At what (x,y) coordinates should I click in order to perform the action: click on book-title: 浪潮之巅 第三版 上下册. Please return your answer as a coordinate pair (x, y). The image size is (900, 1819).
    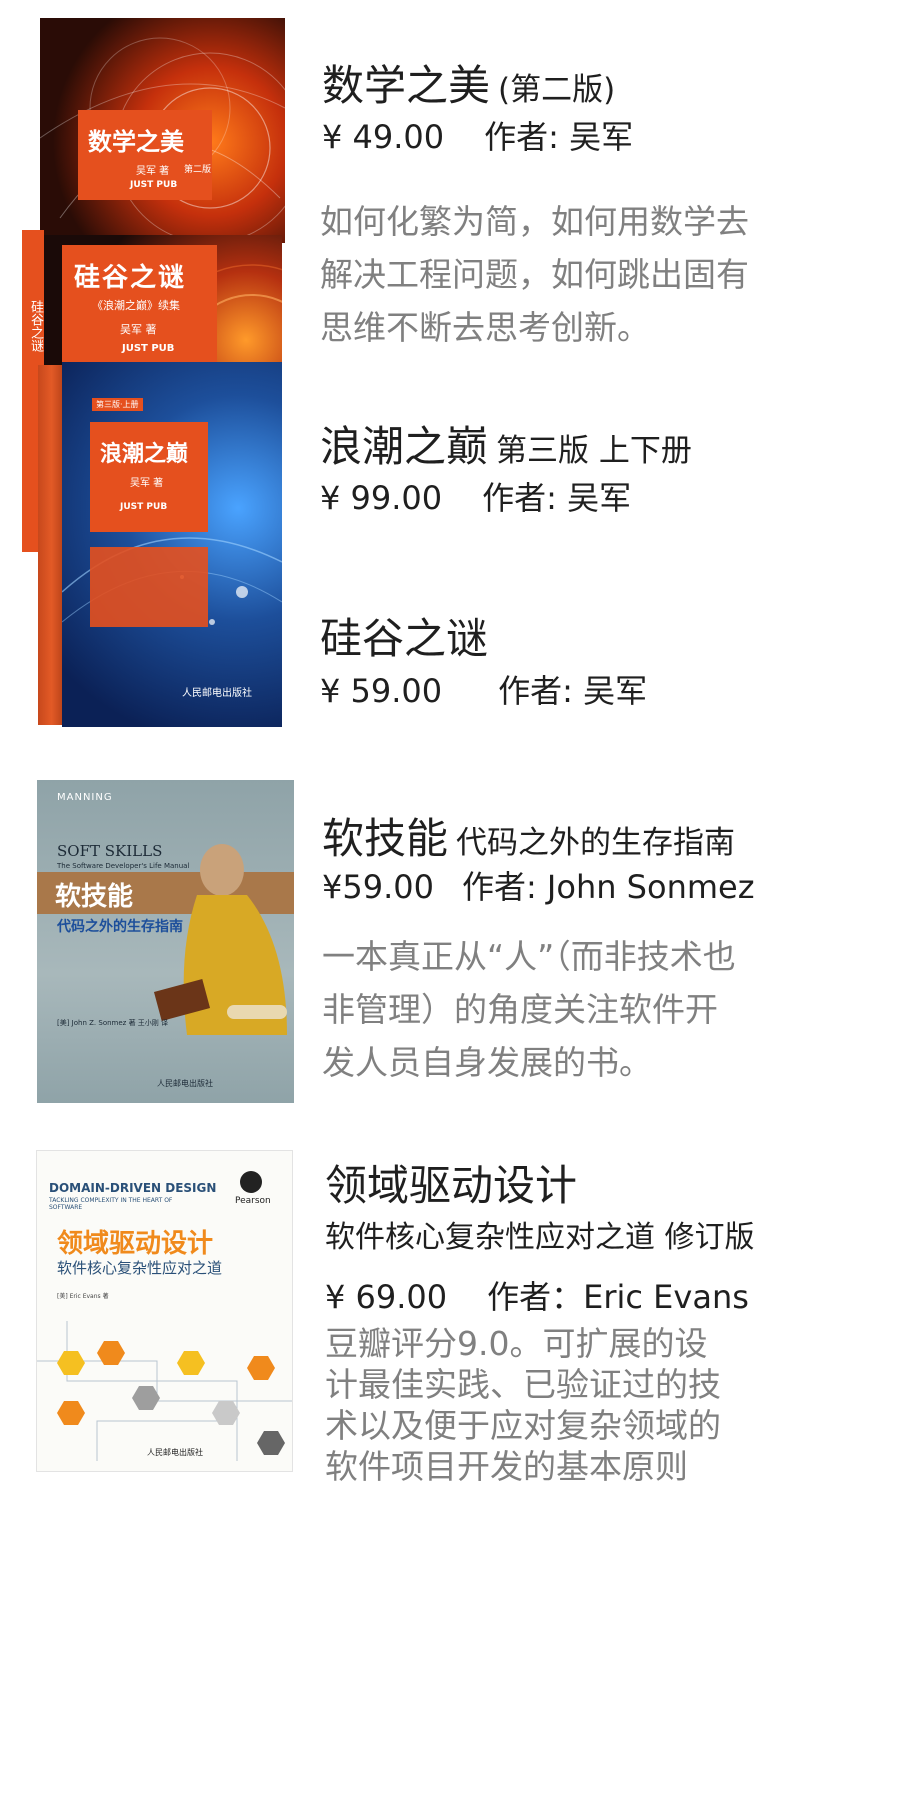
    Looking at the image, I should click on (506, 443).